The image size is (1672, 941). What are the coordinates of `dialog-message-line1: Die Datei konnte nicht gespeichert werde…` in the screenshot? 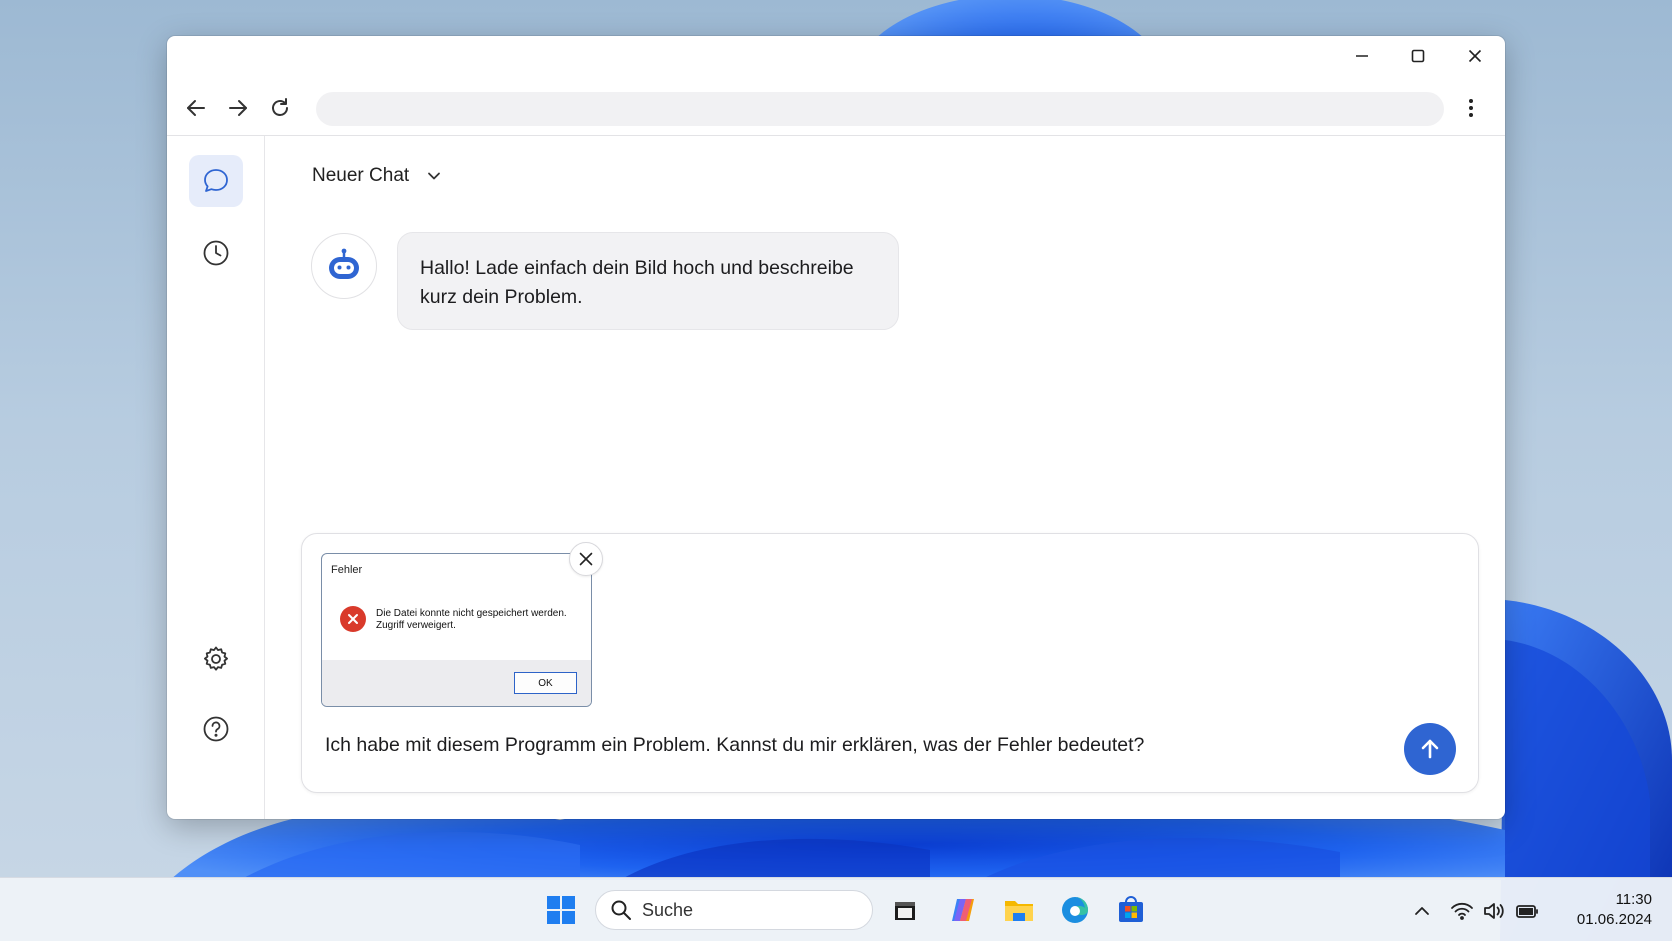 It's located at (471, 613).